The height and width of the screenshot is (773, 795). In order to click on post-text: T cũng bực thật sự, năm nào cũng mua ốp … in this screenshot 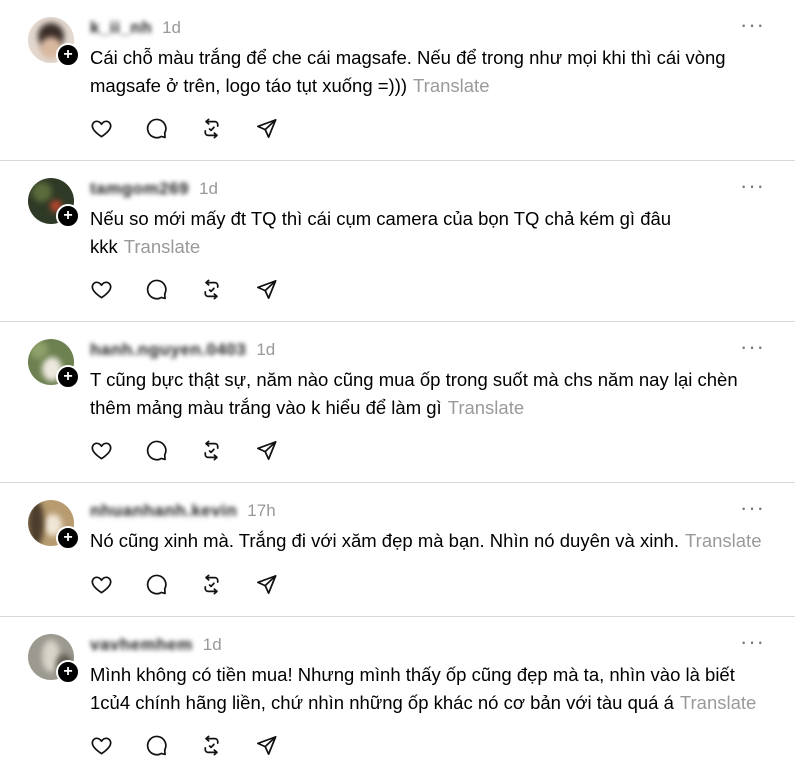, I will do `click(414, 393)`.